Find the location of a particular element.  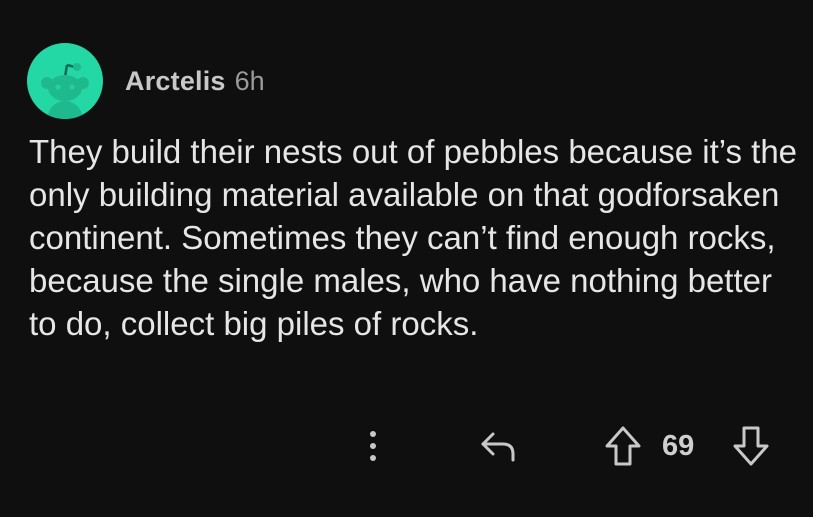

avatar is located at coordinates (65, 81).